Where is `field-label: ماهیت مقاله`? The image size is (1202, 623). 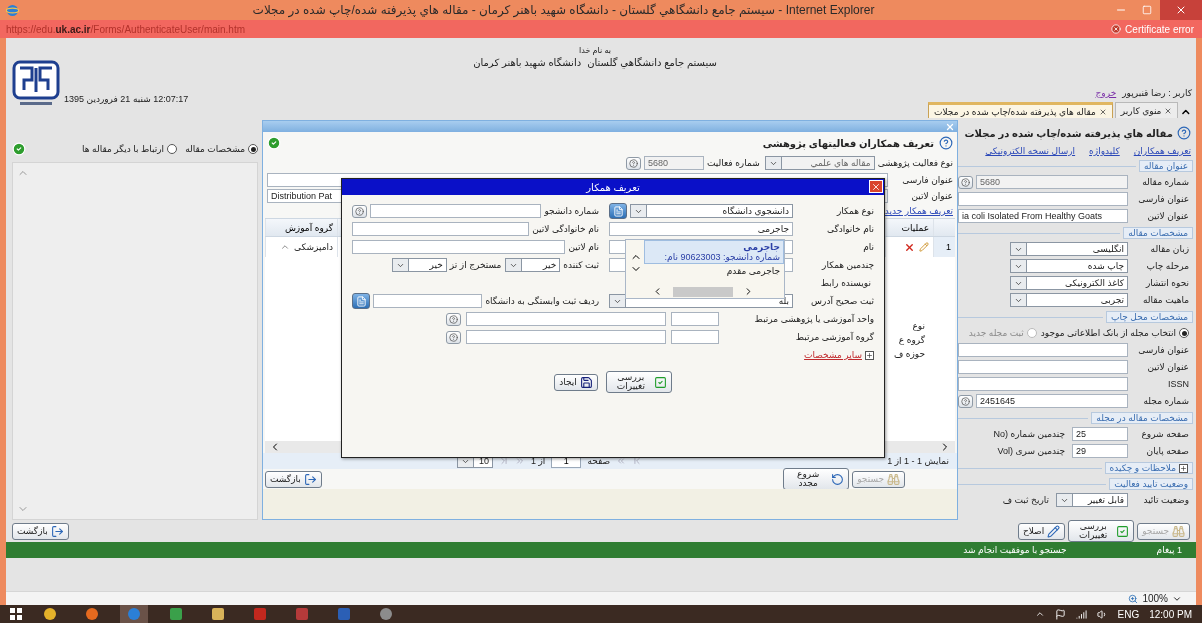 field-label: ماهیت مقاله is located at coordinates (1165, 300).